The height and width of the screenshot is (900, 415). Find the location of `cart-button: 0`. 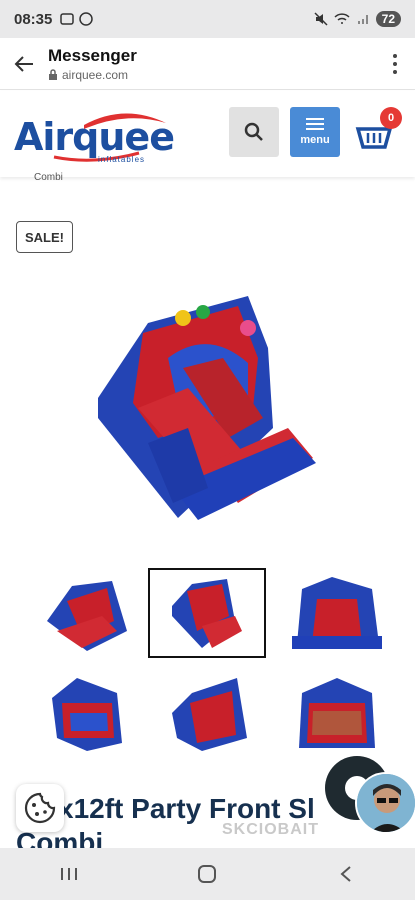

cart-button: 0 is located at coordinates (378, 132).